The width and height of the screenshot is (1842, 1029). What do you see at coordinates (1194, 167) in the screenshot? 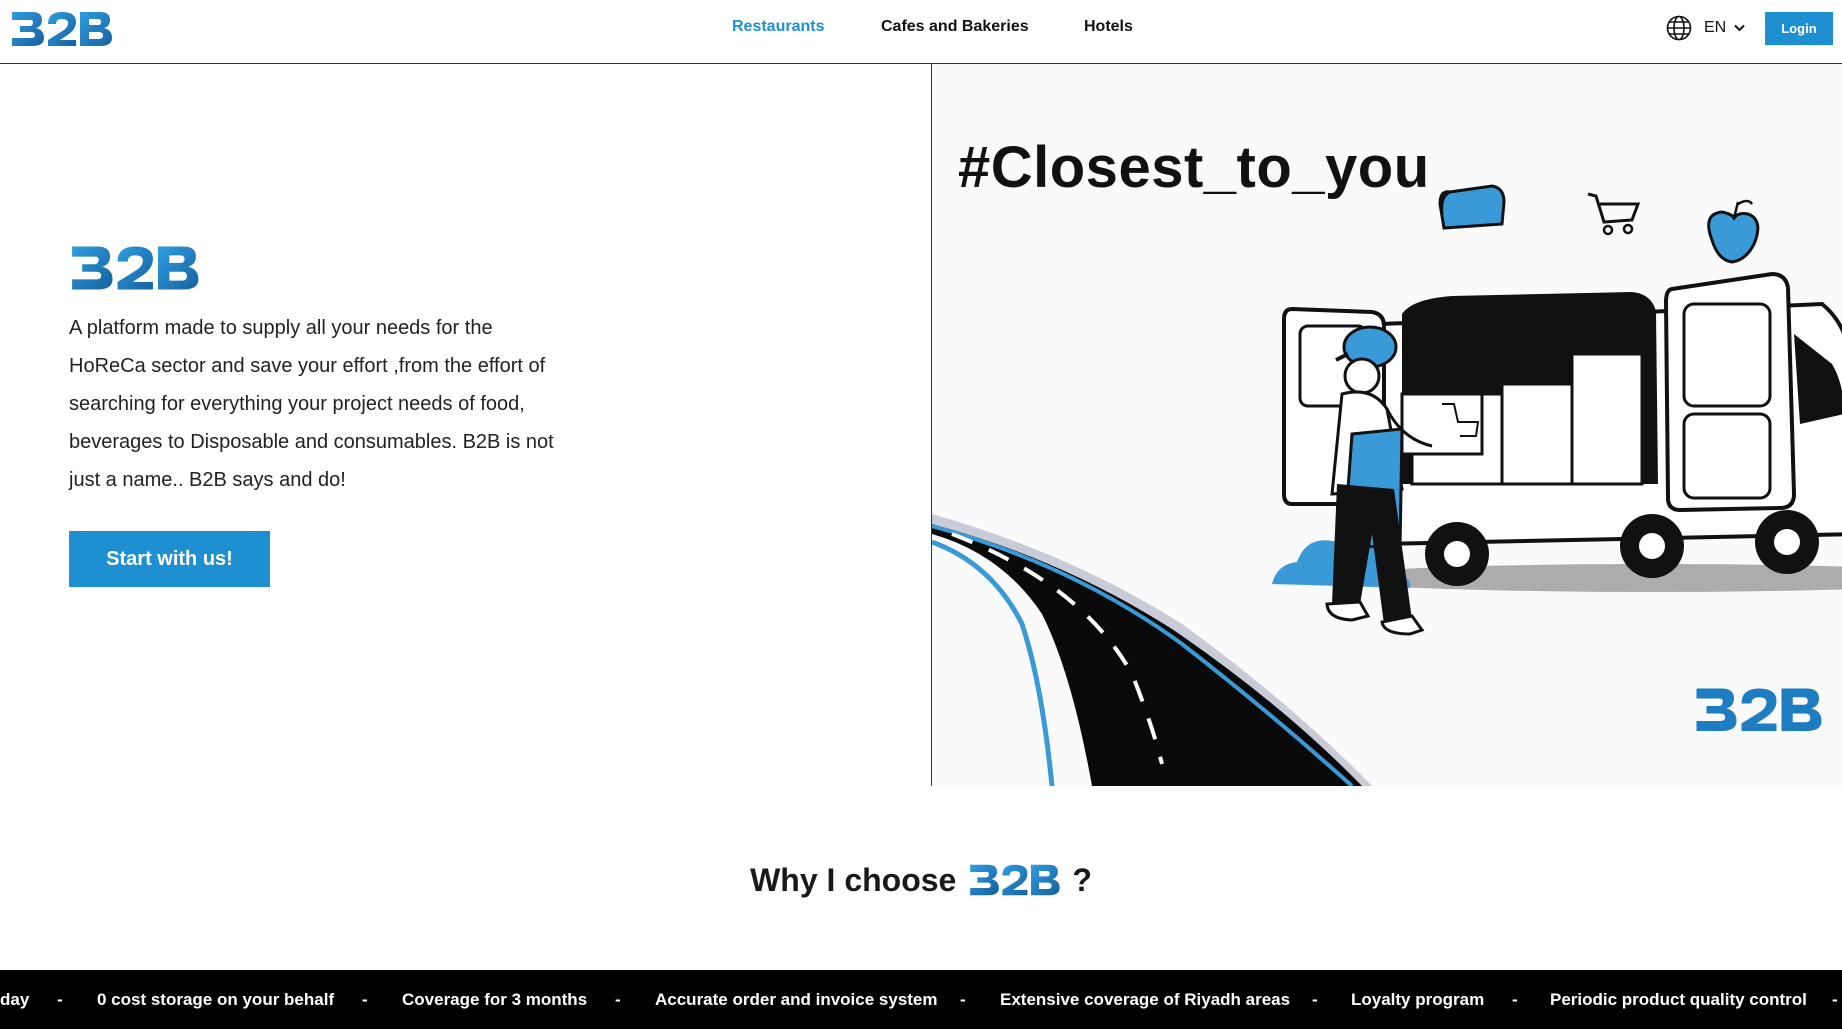
I see `hero-hashtag: #Closest_to_you` at bounding box center [1194, 167].